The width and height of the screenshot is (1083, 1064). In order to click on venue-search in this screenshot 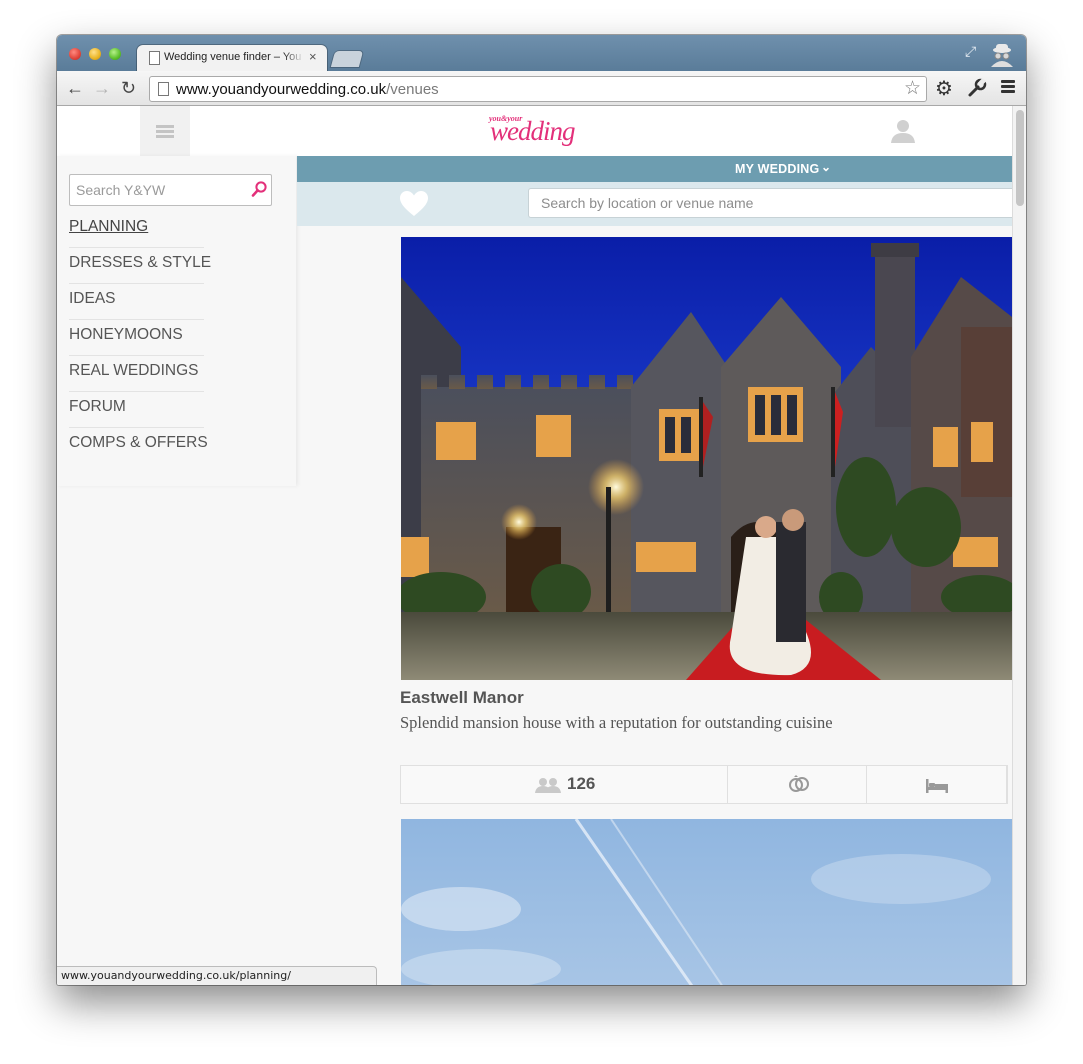, I will do `click(770, 203)`.